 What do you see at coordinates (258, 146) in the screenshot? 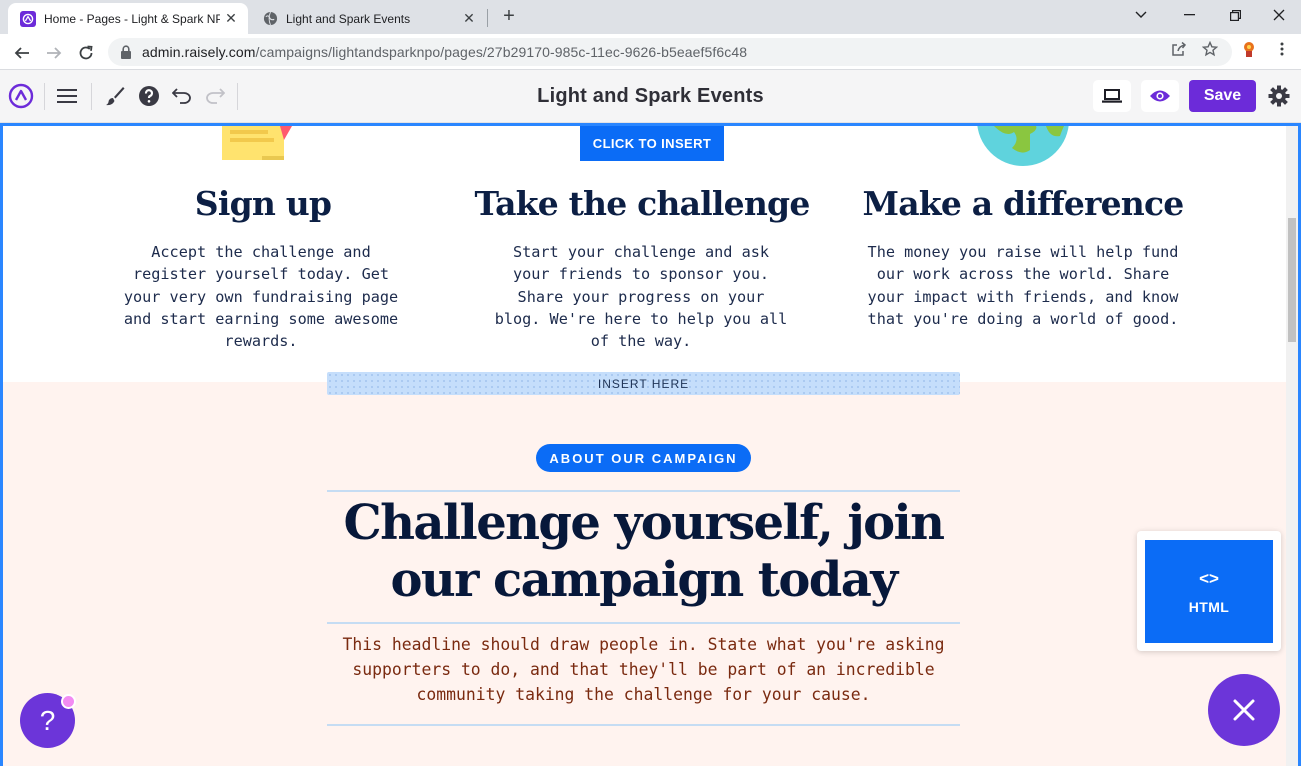
I see `sticky-note-illustration-icon` at bounding box center [258, 146].